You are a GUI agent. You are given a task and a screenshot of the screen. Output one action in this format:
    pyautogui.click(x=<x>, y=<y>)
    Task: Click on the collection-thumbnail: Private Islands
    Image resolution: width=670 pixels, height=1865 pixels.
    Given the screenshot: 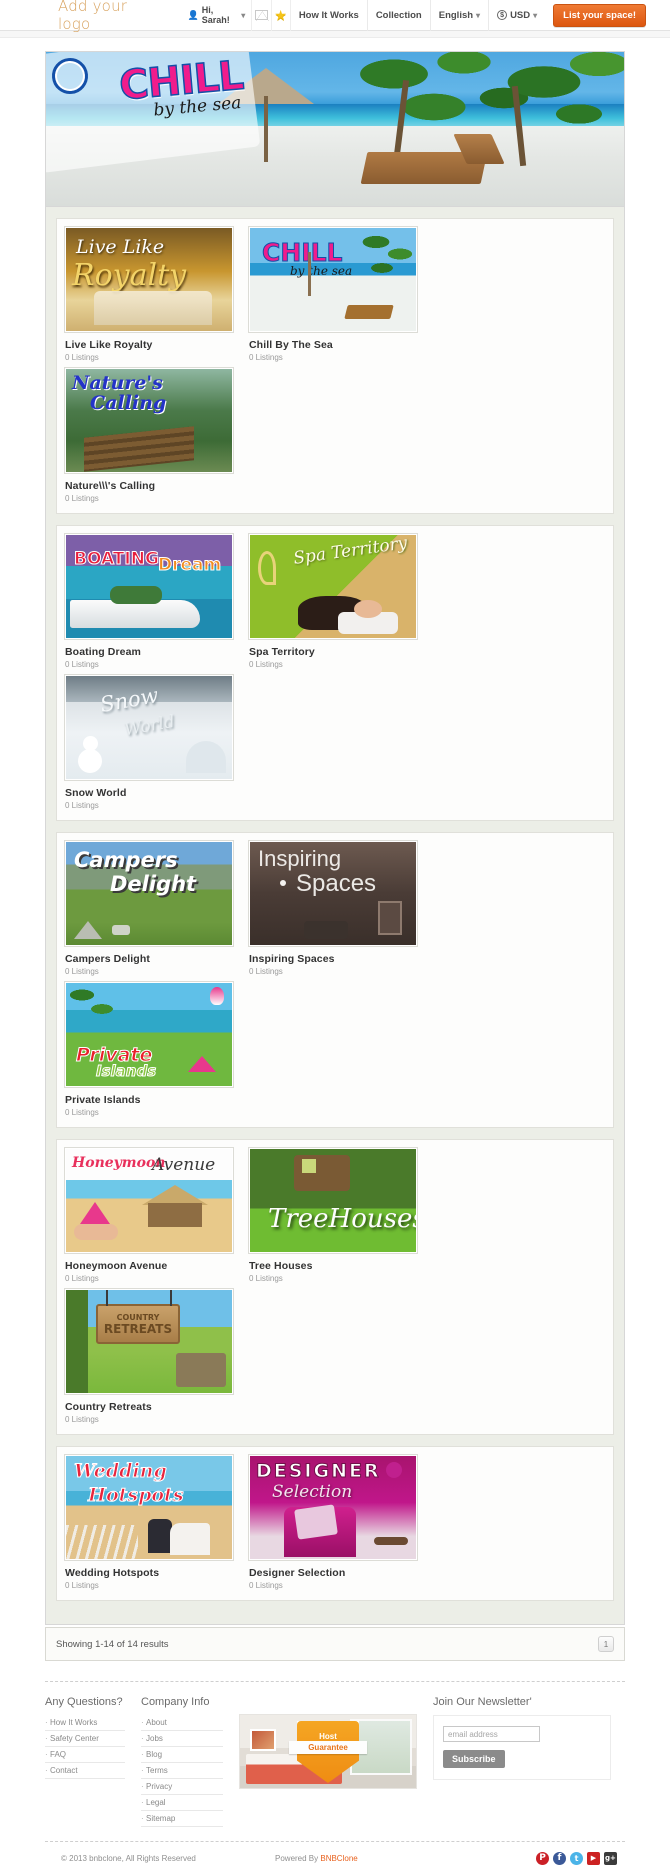 What is the action you would take?
    pyautogui.click(x=149, y=1034)
    